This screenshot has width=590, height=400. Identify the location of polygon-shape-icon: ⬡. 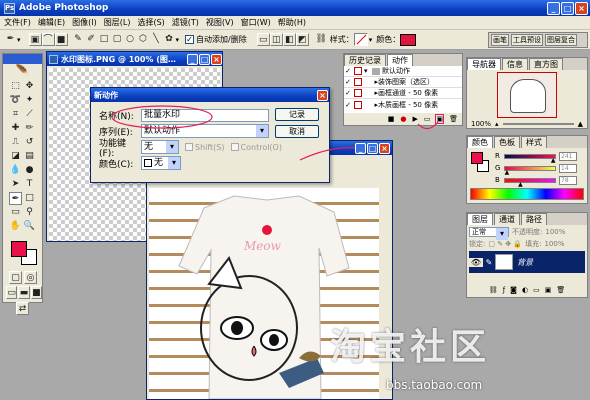
(143, 39).